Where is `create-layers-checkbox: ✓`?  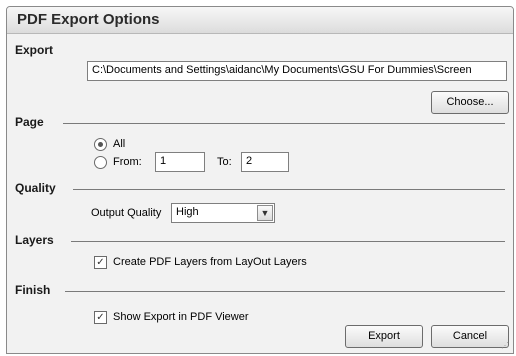
create-layers-checkbox: ✓ is located at coordinates (100, 262).